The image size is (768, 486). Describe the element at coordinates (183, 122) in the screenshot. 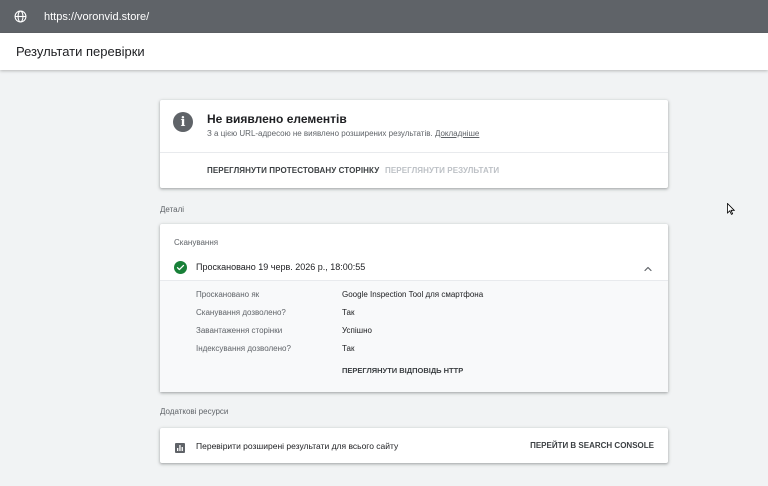

I see `info-icon: i` at that location.